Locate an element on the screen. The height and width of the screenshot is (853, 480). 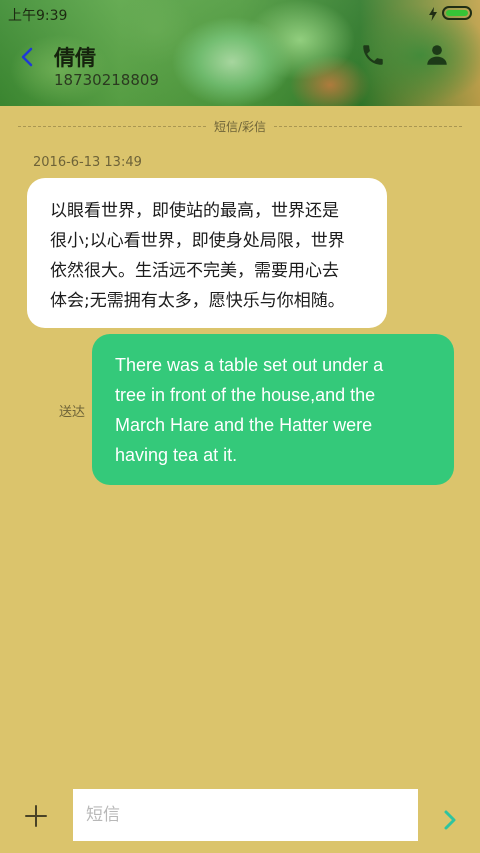
contact-name: 倩倩 is located at coordinates (75, 58).